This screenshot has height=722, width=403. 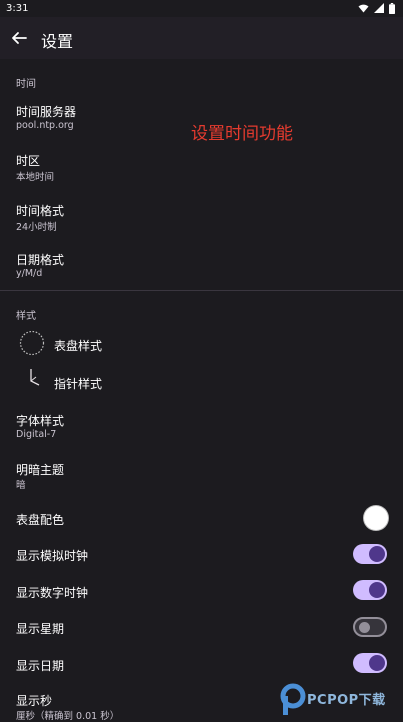 I want to click on clock-hand-icon, so click(x=35, y=377).